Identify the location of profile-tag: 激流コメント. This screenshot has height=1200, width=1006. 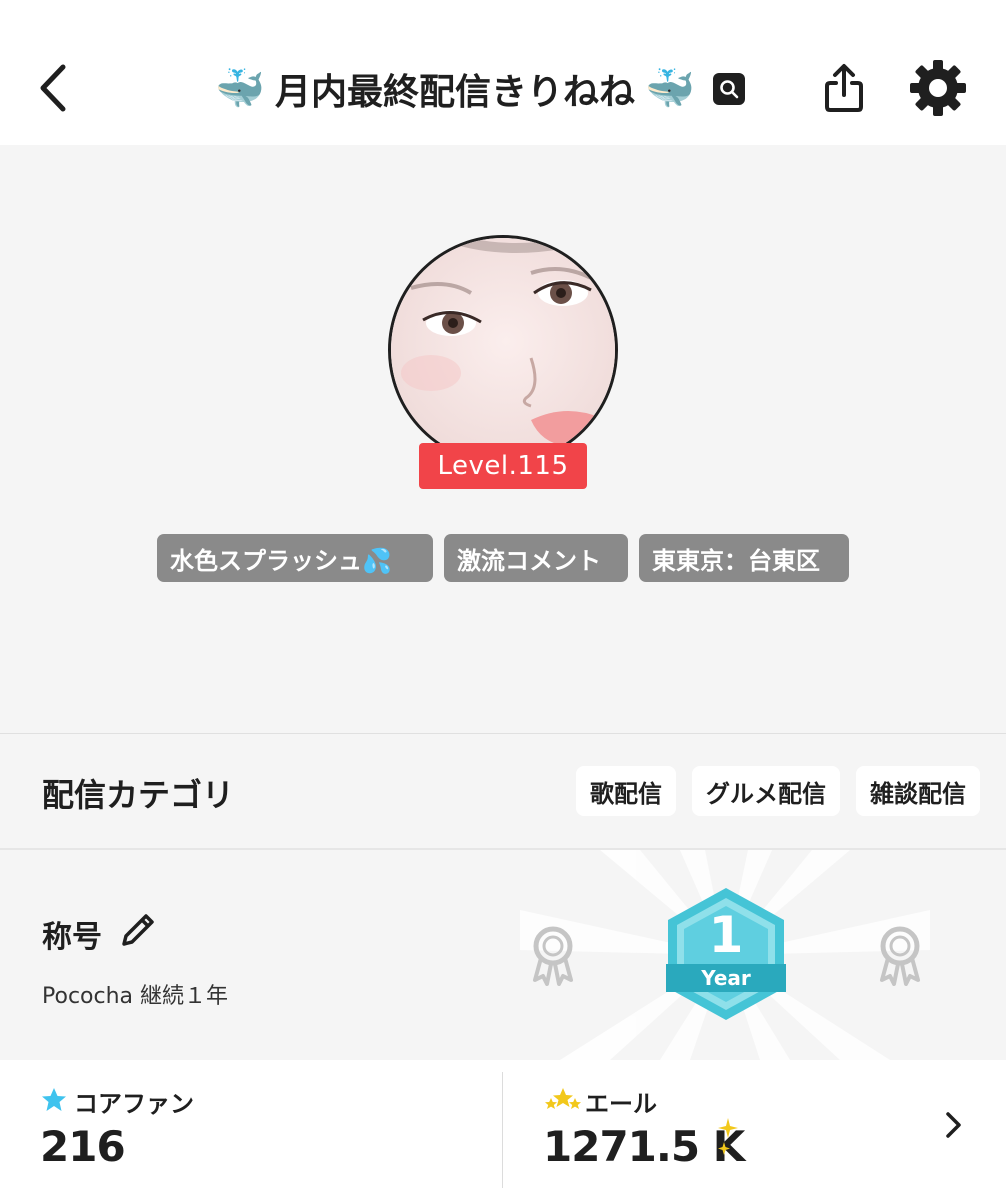
(536, 558).